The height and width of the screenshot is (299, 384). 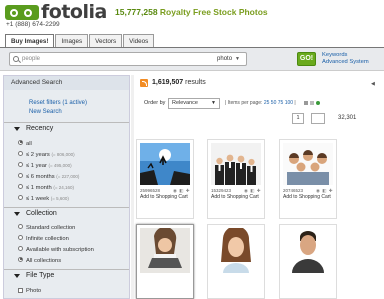 What do you see at coordinates (281, 103) in the screenshot?
I see `ipp-option-75: 75` at bounding box center [281, 103].